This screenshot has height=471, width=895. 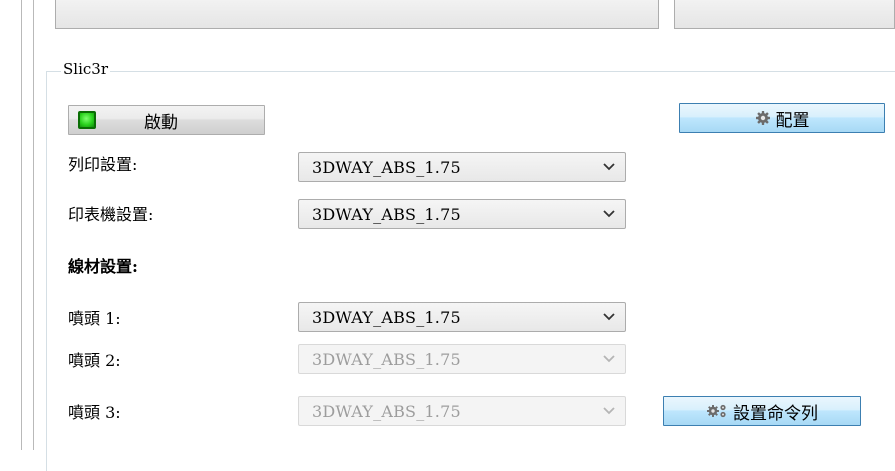 What do you see at coordinates (386, 411) in the screenshot?
I see `extruder-3-value: 3DWAY_ABS_1.75` at bounding box center [386, 411].